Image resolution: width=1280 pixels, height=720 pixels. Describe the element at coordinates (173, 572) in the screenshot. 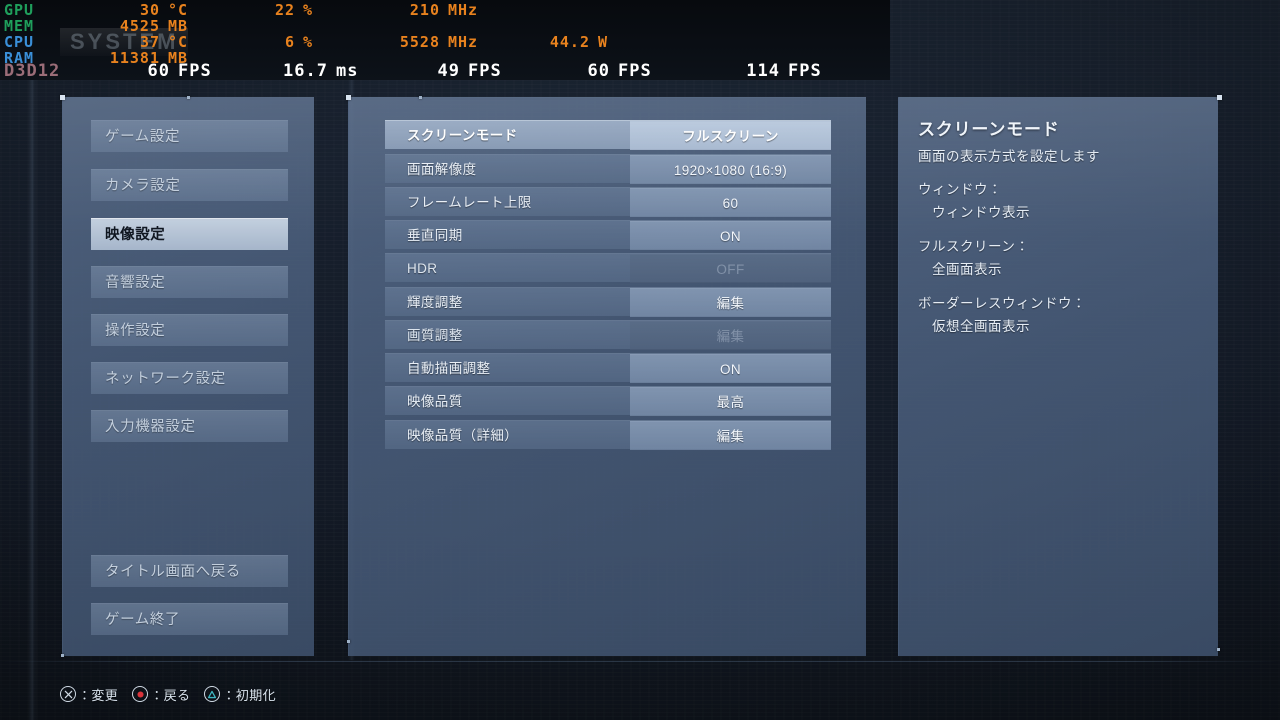

I see `return-to-title-label: タイトル画面へ戻る` at that location.